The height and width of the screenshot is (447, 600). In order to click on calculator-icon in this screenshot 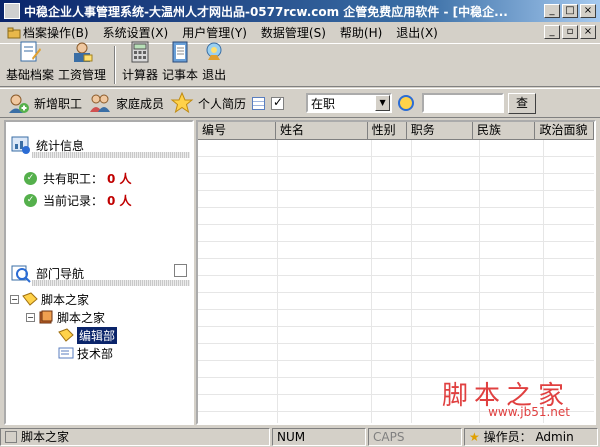, I will do `click(140, 52)`.